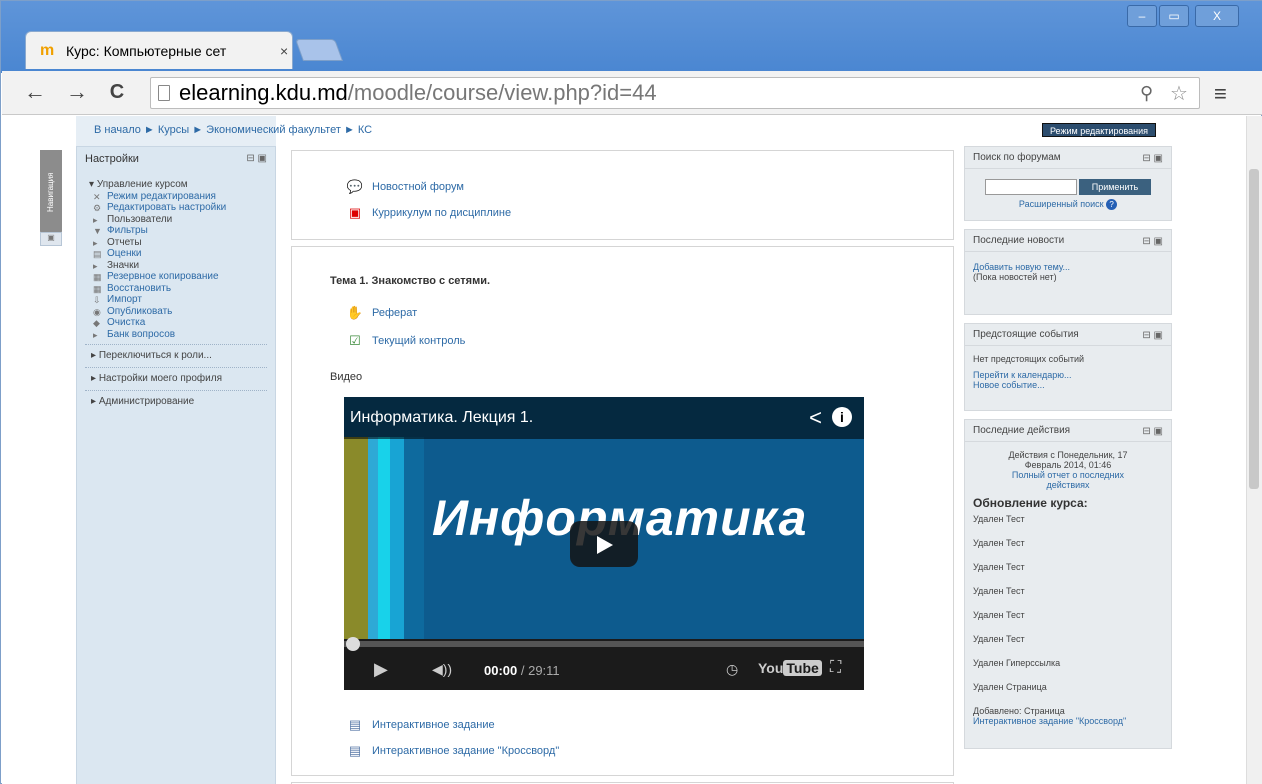  What do you see at coordinates (1068, 480) in the screenshot?
I see `full-report-link: Полный отчет о последних действиях` at bounding box center [1068, 480].